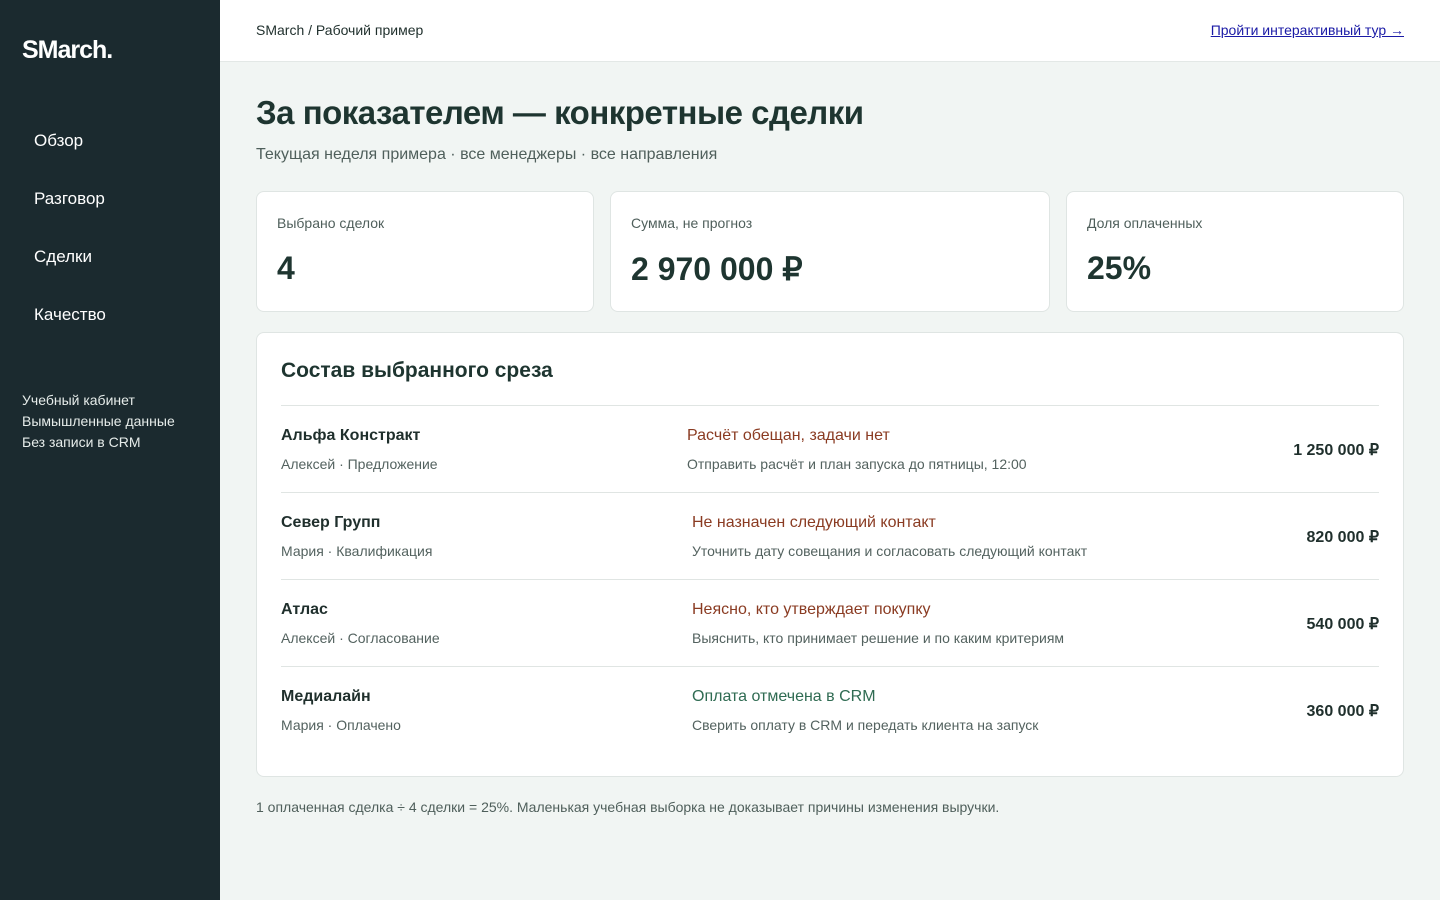  I want to click on deal-amount: 540 000 ₽, so click(1342, 624).